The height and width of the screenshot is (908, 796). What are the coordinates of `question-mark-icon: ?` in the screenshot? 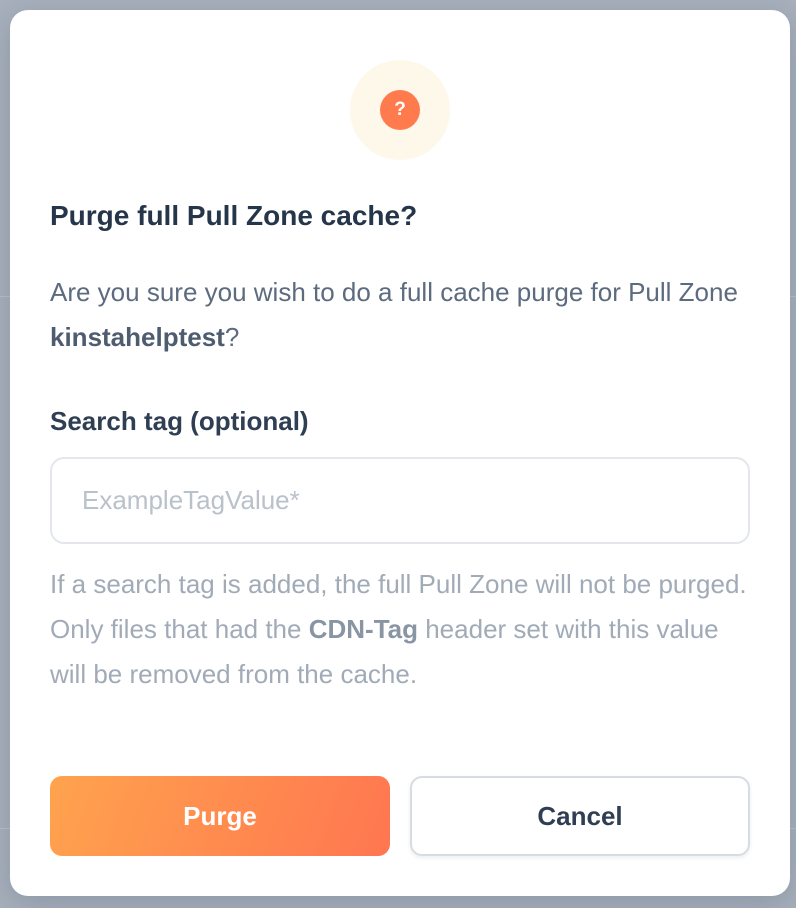 It's located at (400, 110).